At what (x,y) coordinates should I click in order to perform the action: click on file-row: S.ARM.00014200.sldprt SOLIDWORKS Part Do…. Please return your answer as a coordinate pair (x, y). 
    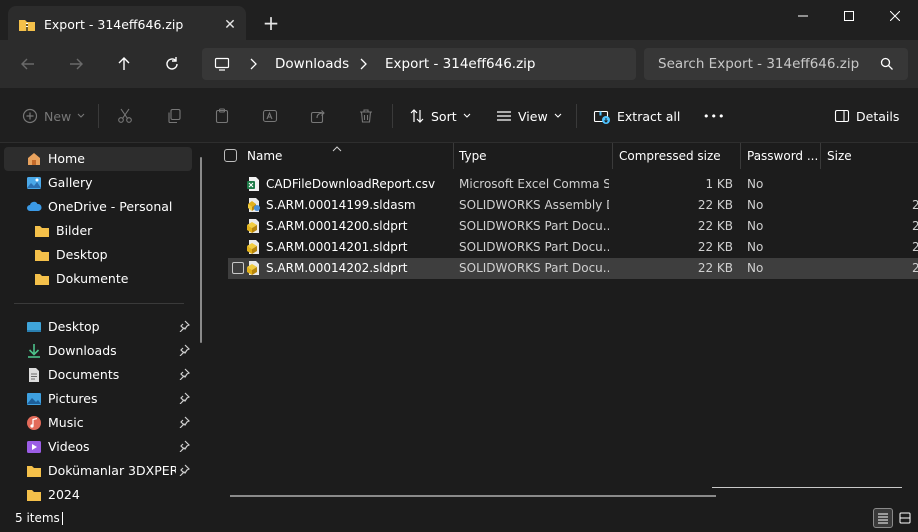
    Looking at the image, I should click on (573, 226).